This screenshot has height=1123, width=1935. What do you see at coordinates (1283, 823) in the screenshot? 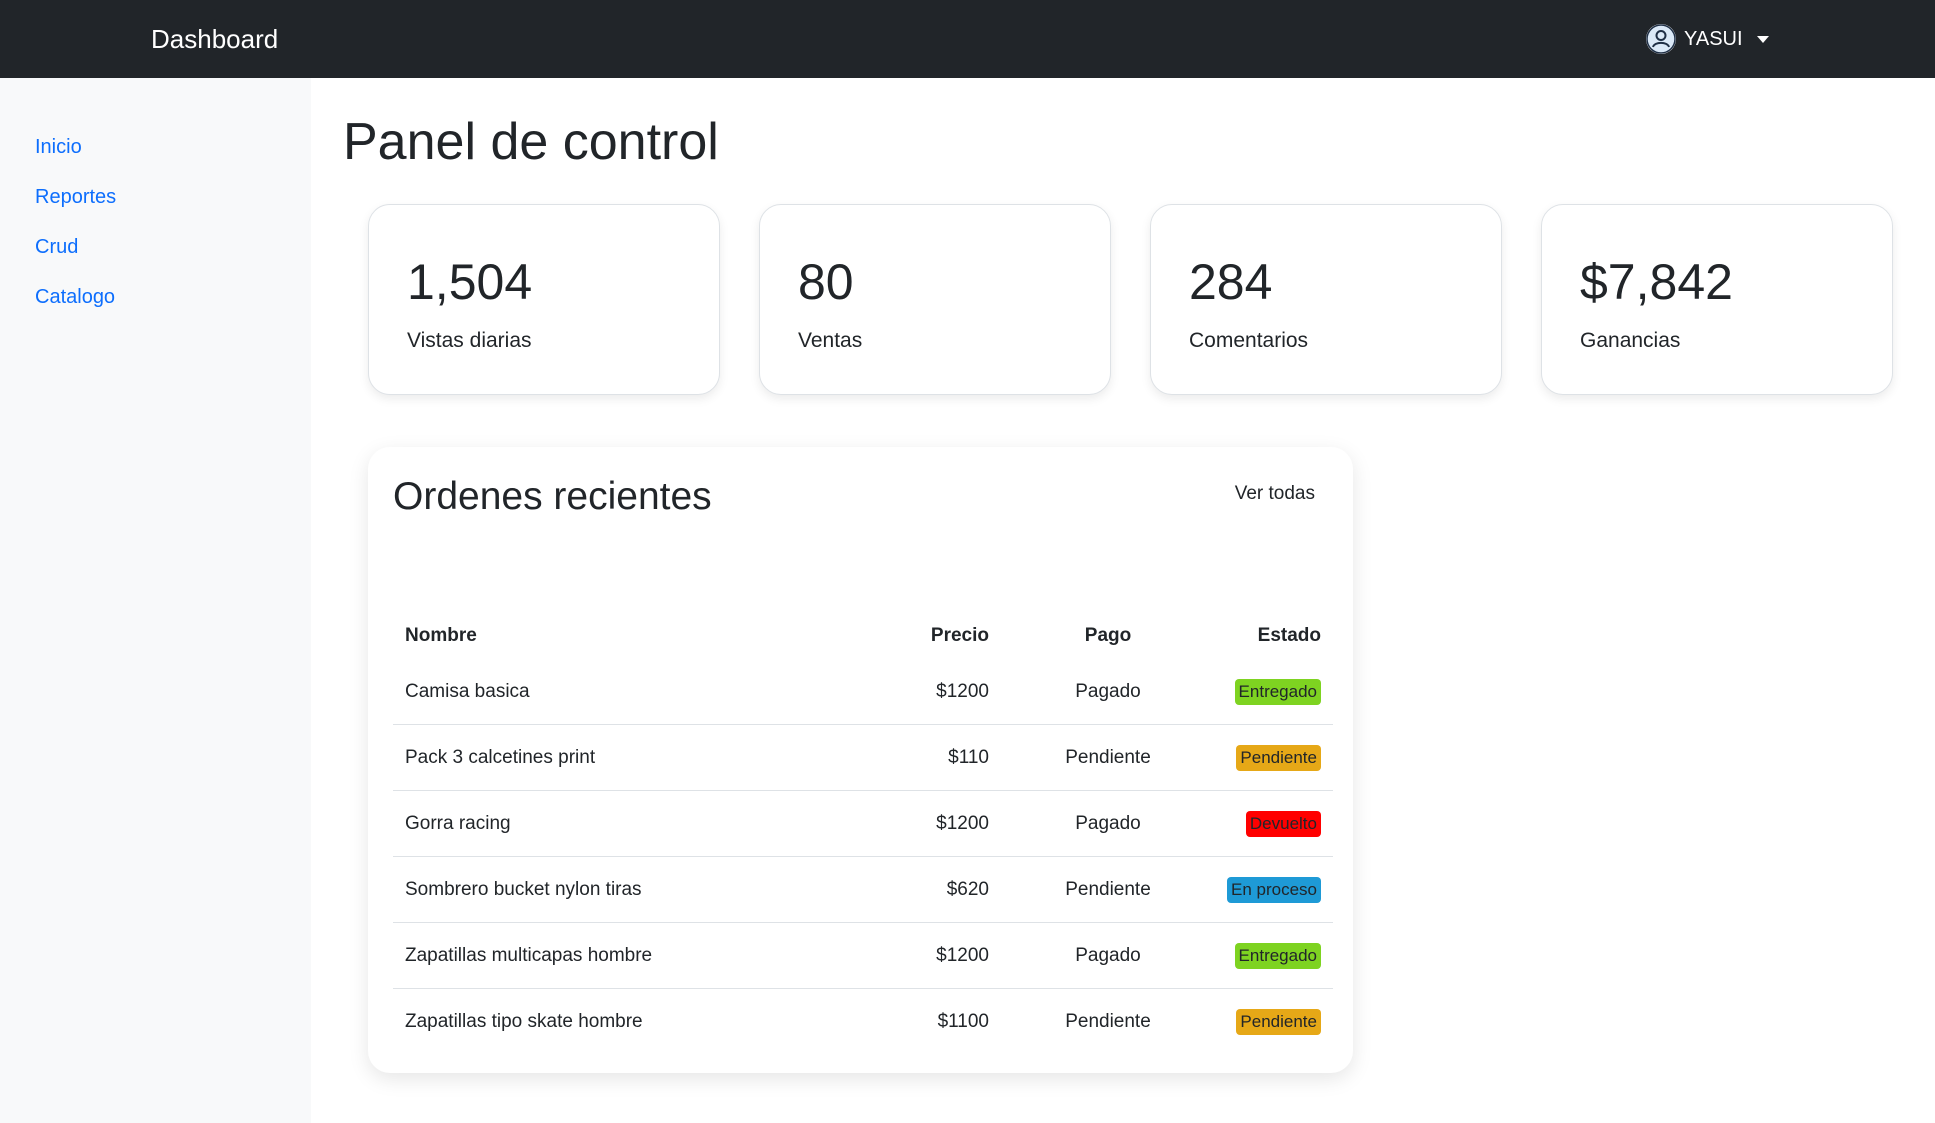
I see `status-badge: Devuelto` at bounding box center [1283, 823].